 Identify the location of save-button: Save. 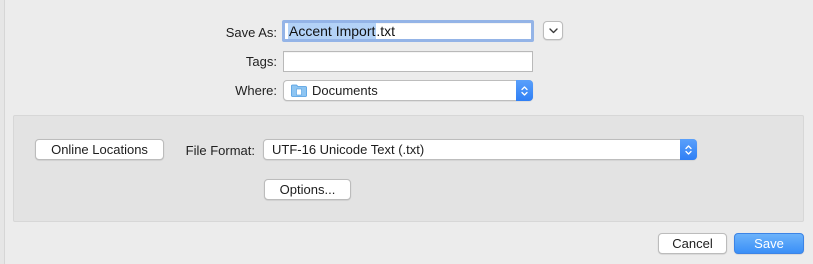
(769, 243).